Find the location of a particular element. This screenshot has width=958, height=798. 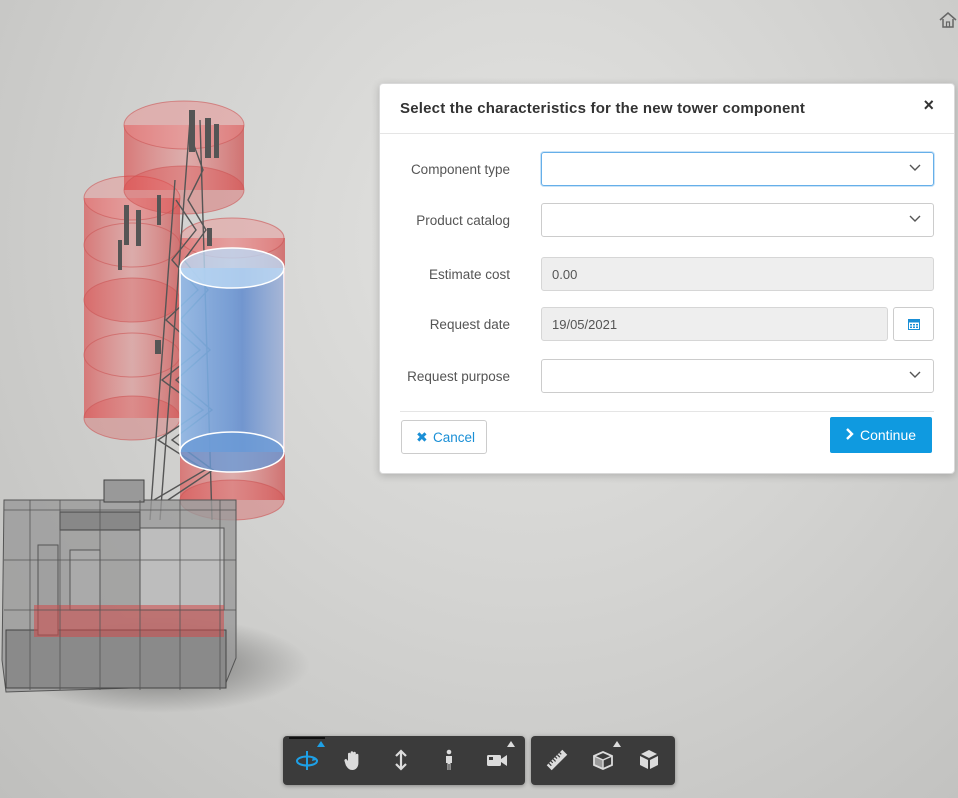

walk-icon is located at coordinates (449, 759).